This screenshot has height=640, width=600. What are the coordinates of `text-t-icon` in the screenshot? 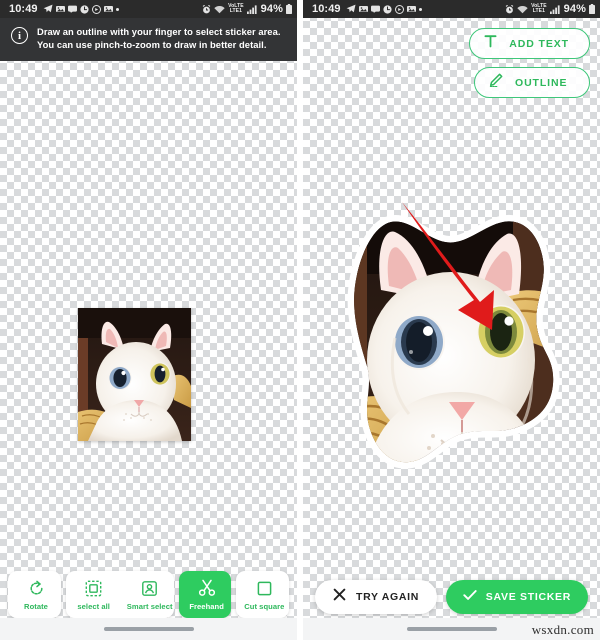 It's located at (490, 43).